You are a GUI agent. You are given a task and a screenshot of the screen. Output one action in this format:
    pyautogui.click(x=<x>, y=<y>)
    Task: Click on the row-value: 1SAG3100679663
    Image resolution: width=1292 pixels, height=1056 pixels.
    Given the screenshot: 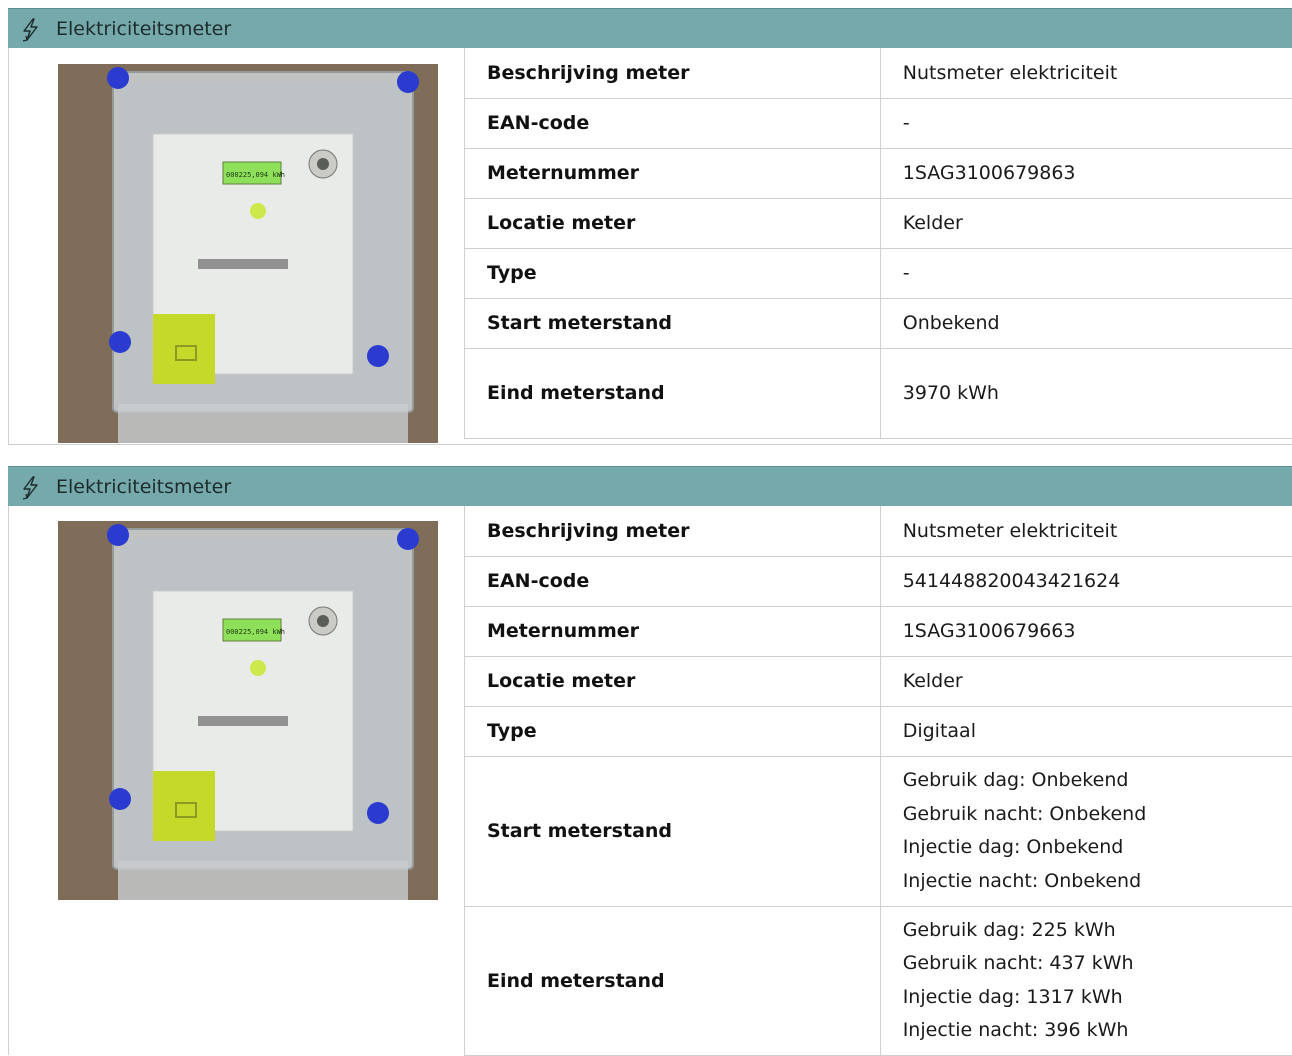 What is the action you would take?
    pyautogui.click(x=1086, y=631)
    